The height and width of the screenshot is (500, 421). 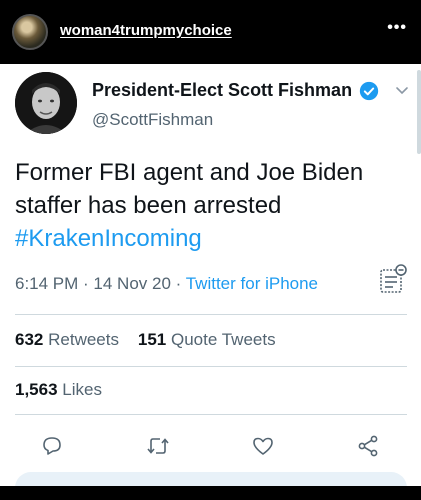 I want to click on engagement-stats: 632 Retweets 151 Quote Tweets, so click(x=145, y=340).